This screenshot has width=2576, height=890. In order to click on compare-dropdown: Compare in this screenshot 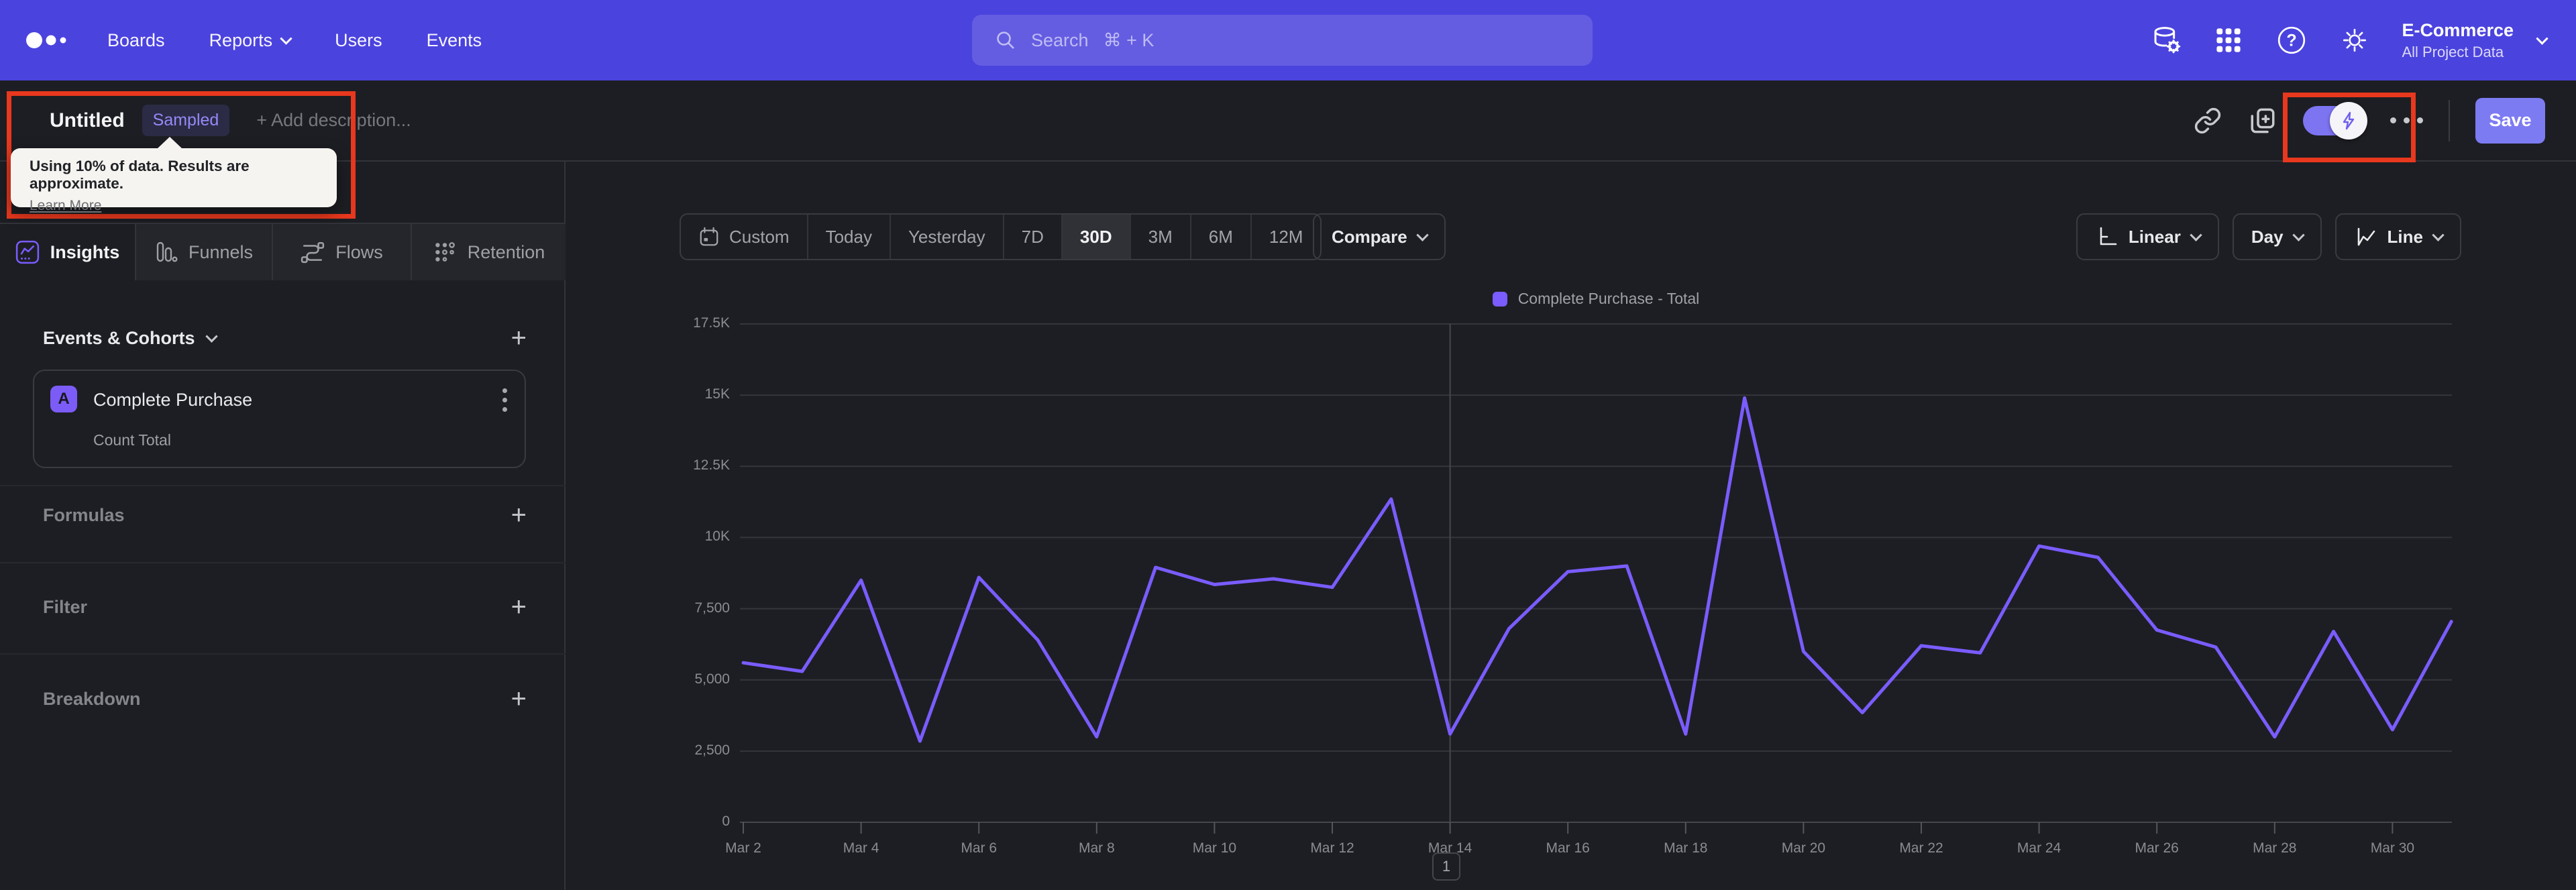, I will do `click(1379, 236)`.